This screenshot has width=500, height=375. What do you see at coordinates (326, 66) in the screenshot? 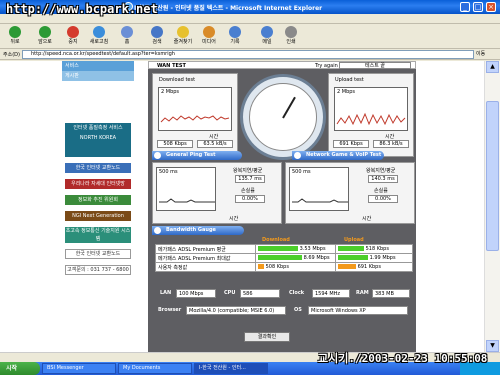
I see `try-again-link: Try again` at bounding box center [326, 66].